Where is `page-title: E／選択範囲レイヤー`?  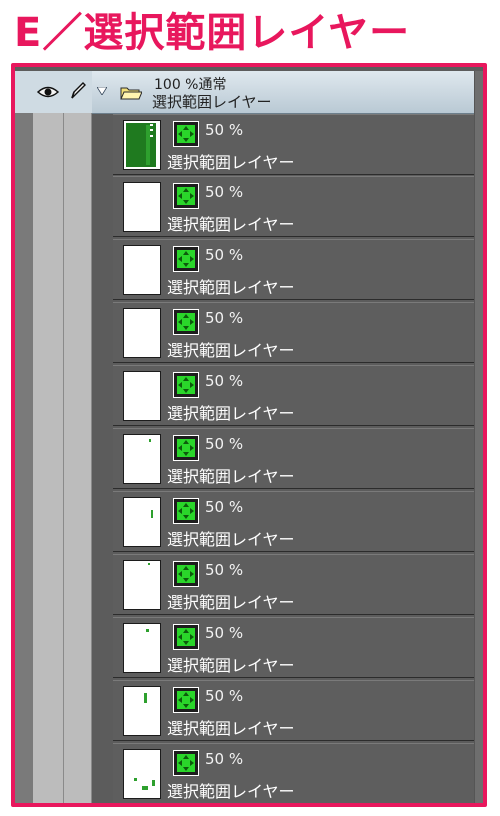
page-title: E／選択範囲レイヤー is located at coordinates (212, 33).